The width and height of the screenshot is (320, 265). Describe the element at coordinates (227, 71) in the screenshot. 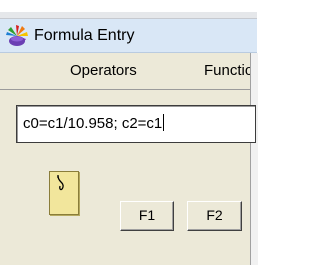

I see `menu-functions: Functio` at that location.